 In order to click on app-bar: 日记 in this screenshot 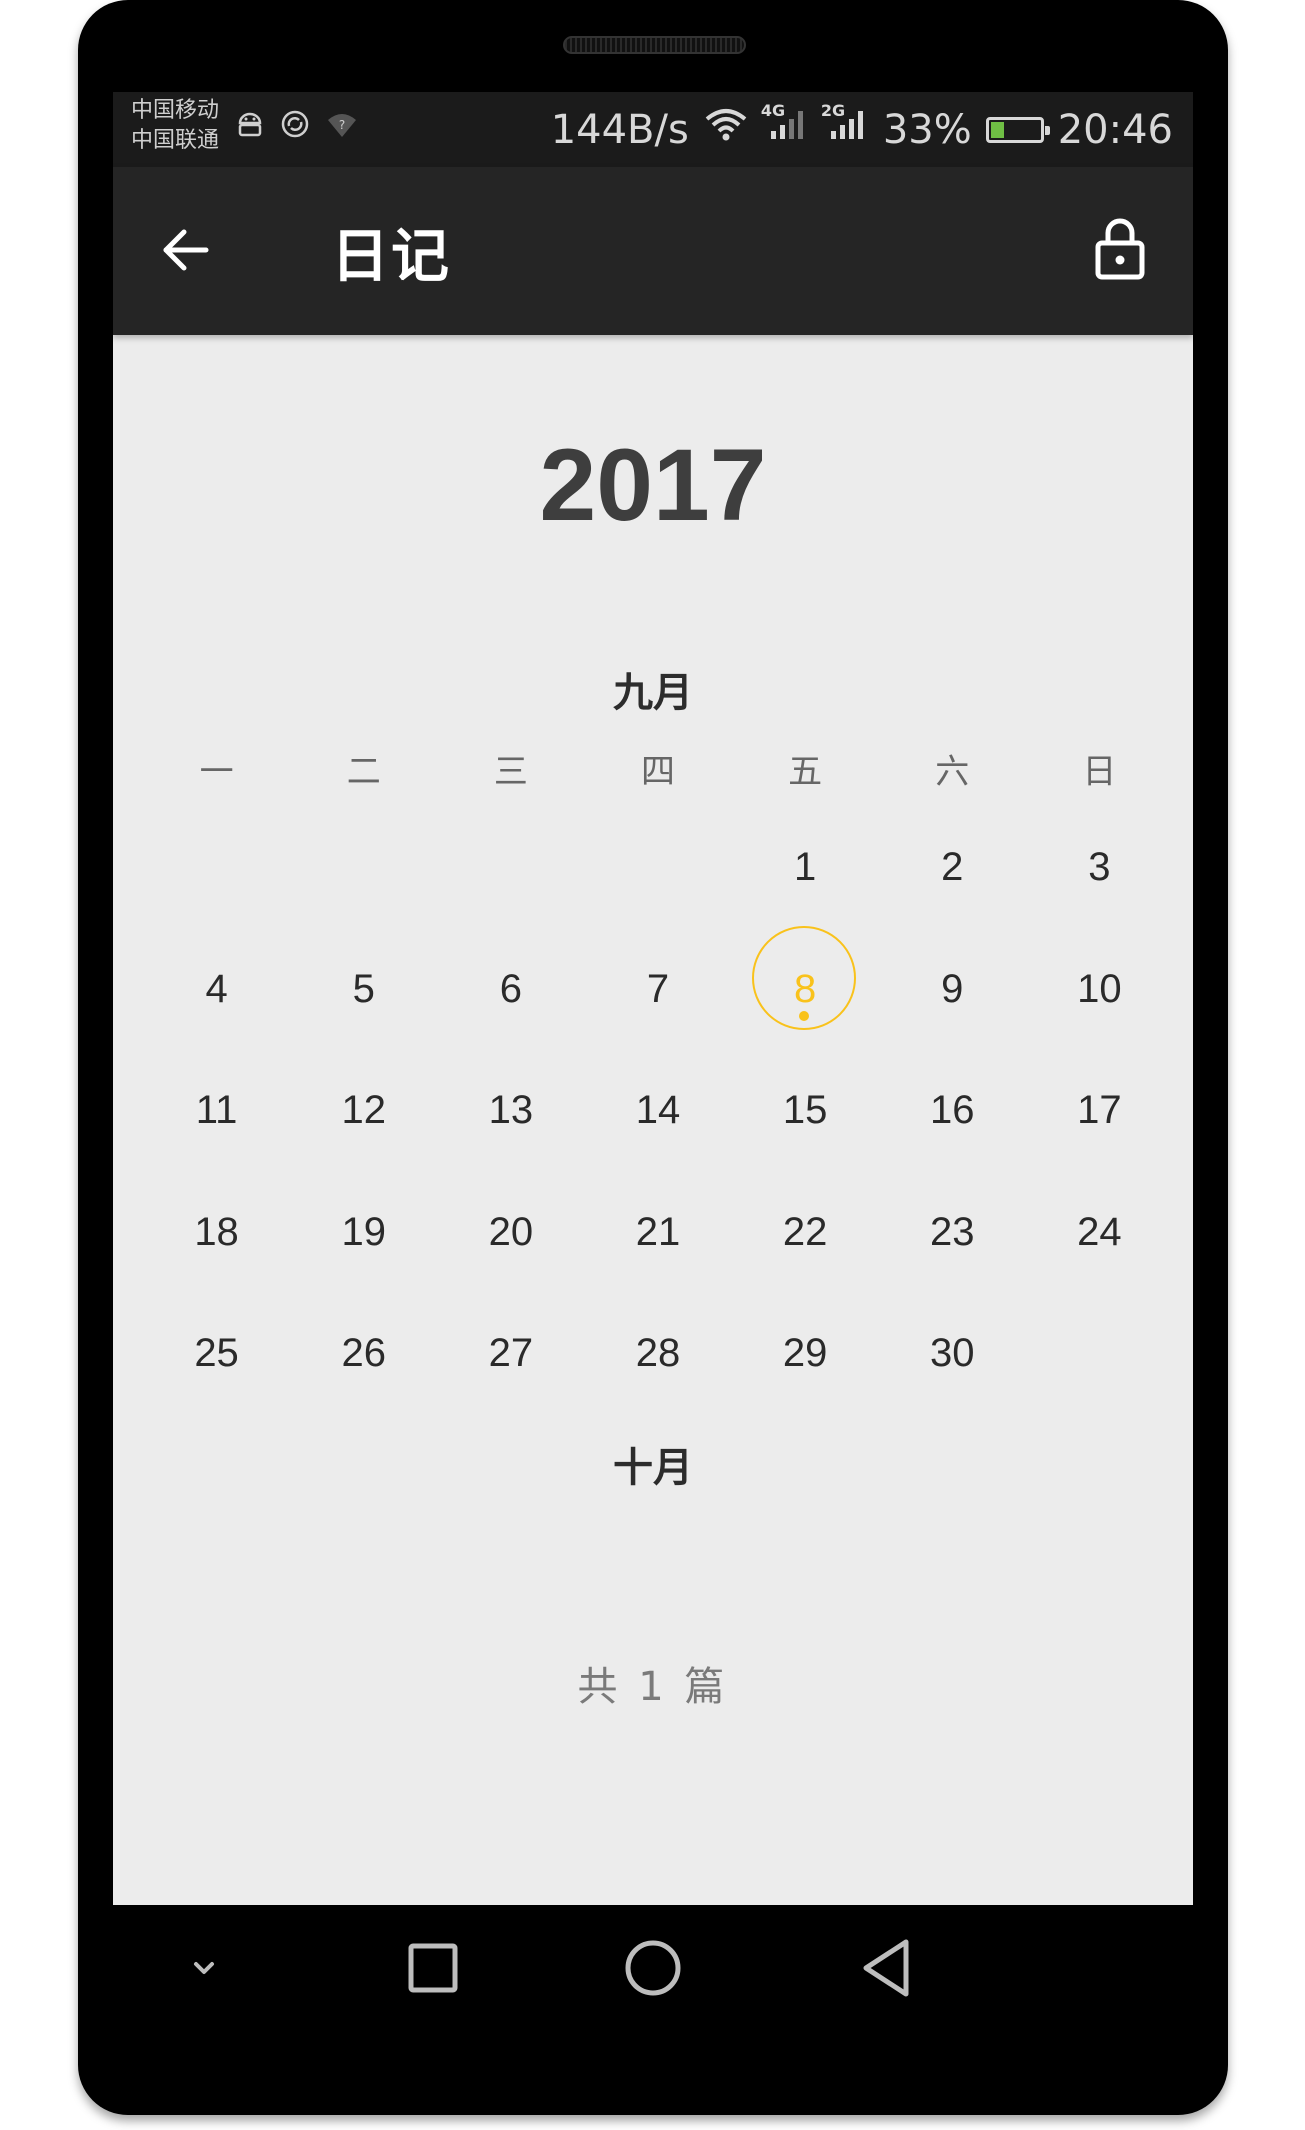, I will do `click(653, 251)`.